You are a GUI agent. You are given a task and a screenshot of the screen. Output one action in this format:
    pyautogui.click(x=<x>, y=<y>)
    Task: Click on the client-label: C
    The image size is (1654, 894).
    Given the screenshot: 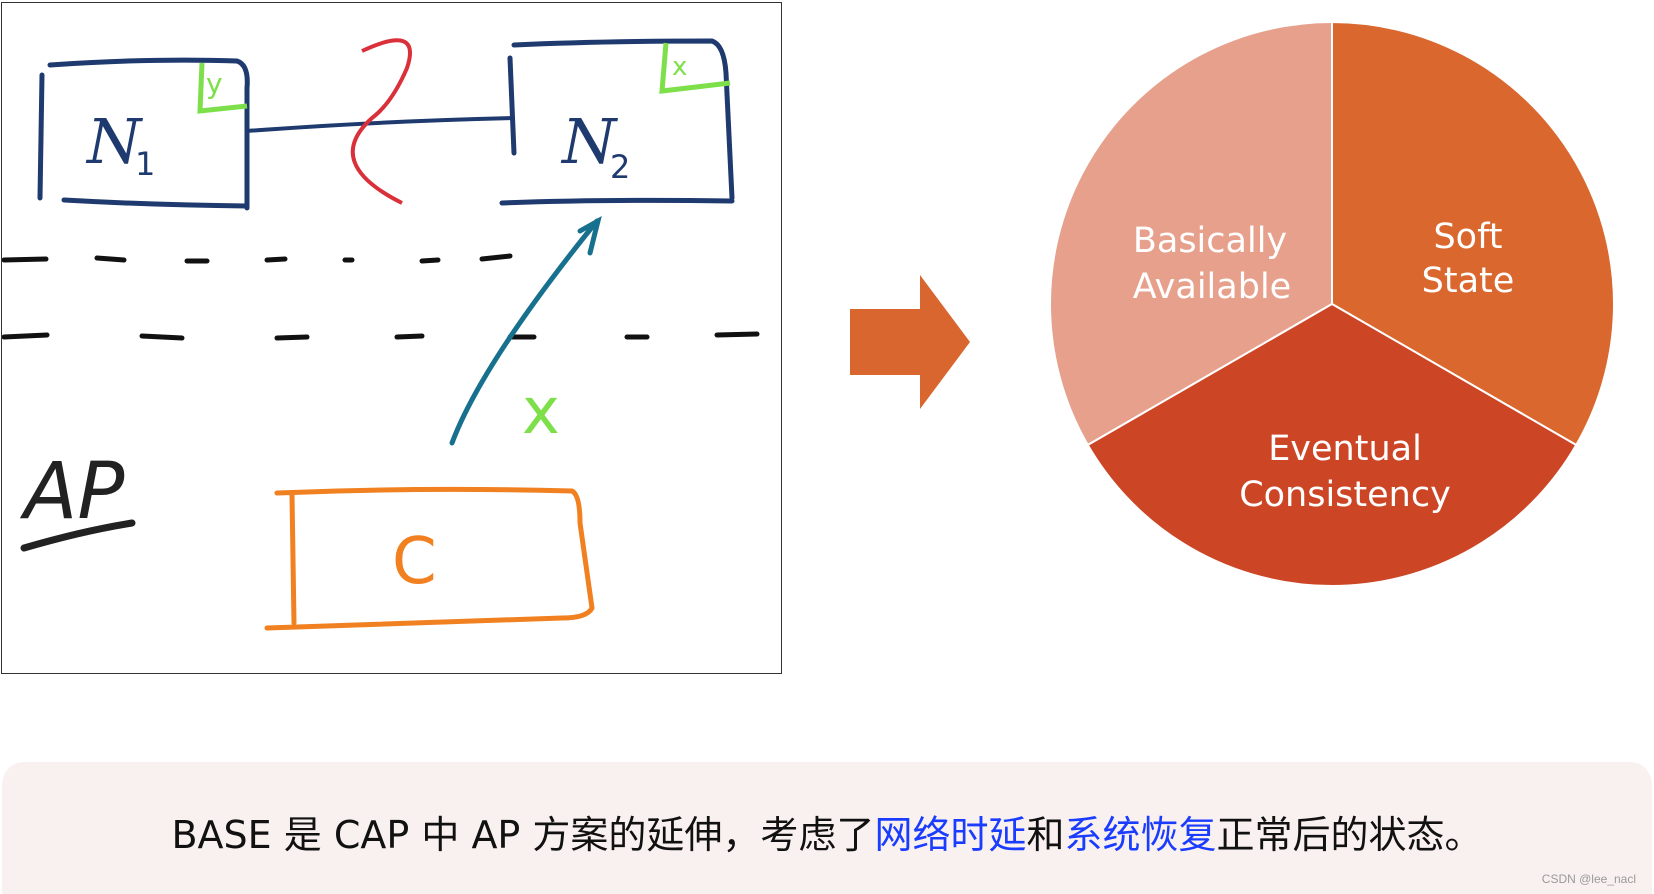 What is the action you would take?
    pyautogui.click(x=414, y=562)
    